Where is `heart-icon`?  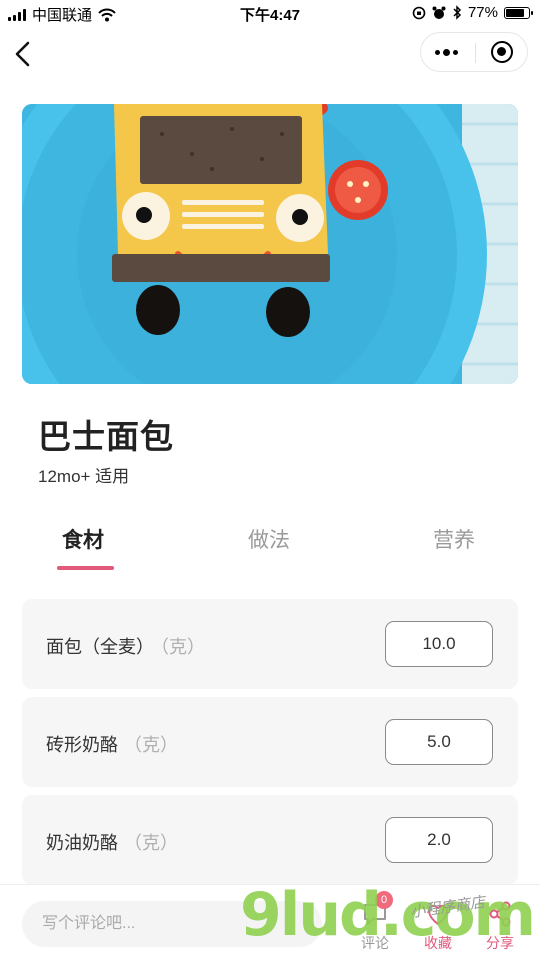 heart-icon is located at coordinates (438, 915).